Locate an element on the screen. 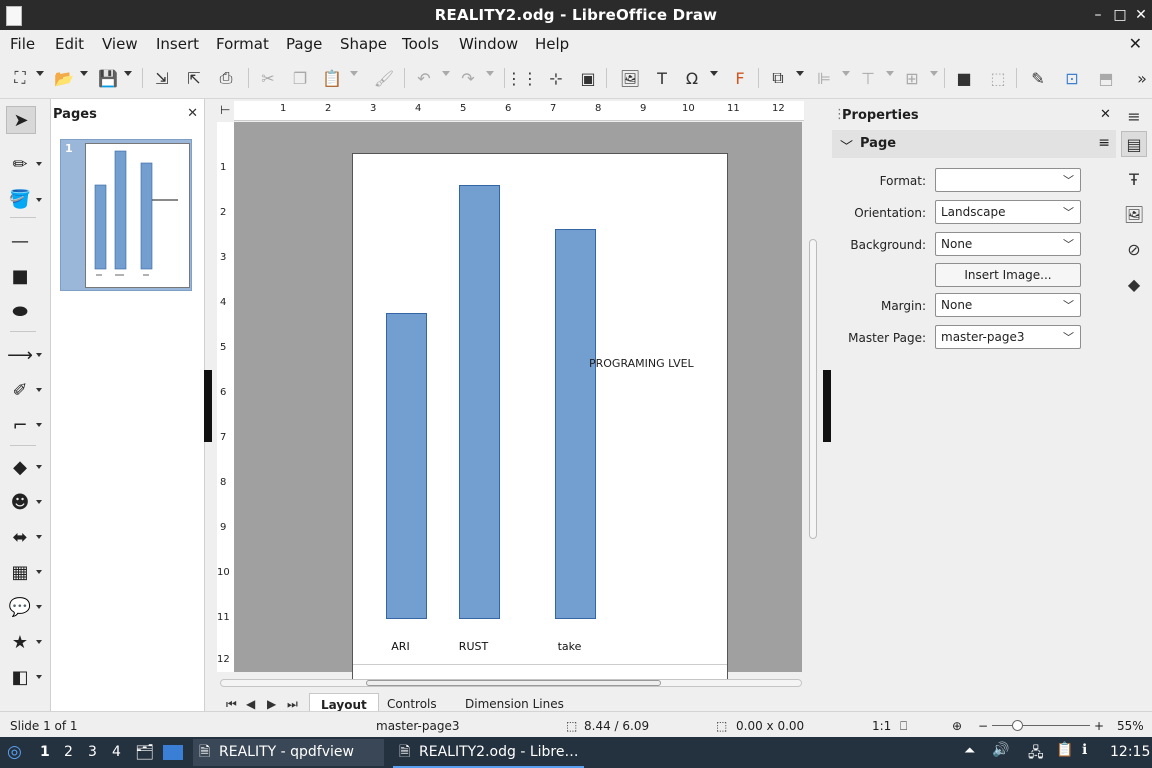 The image size is (1152, 768). workspace-3: 3 is located at coordinates (92, 752).